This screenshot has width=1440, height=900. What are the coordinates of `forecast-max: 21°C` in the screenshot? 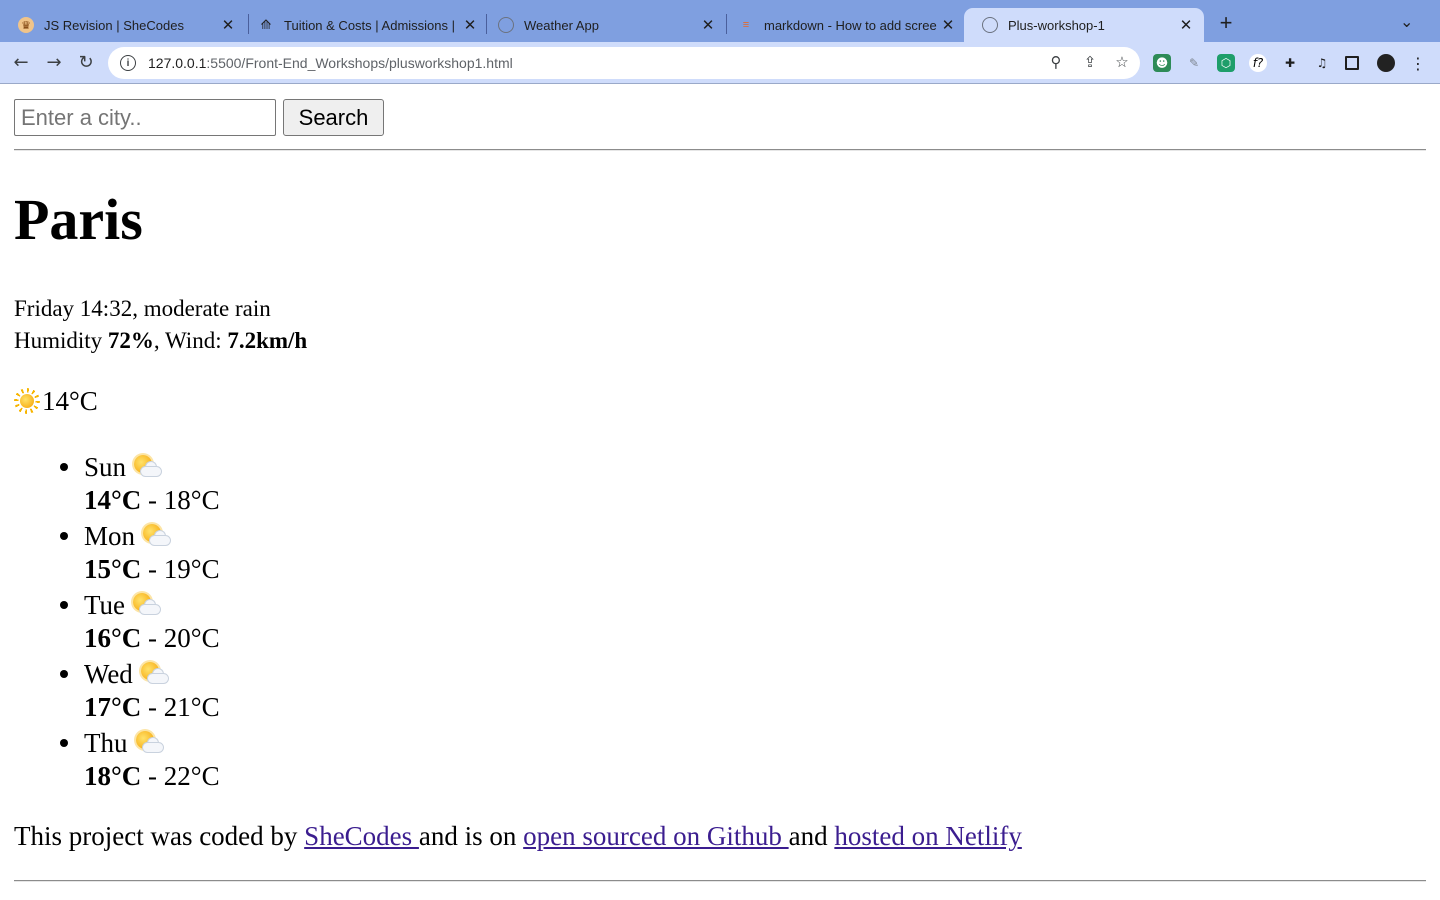 It's located at (191, 707).